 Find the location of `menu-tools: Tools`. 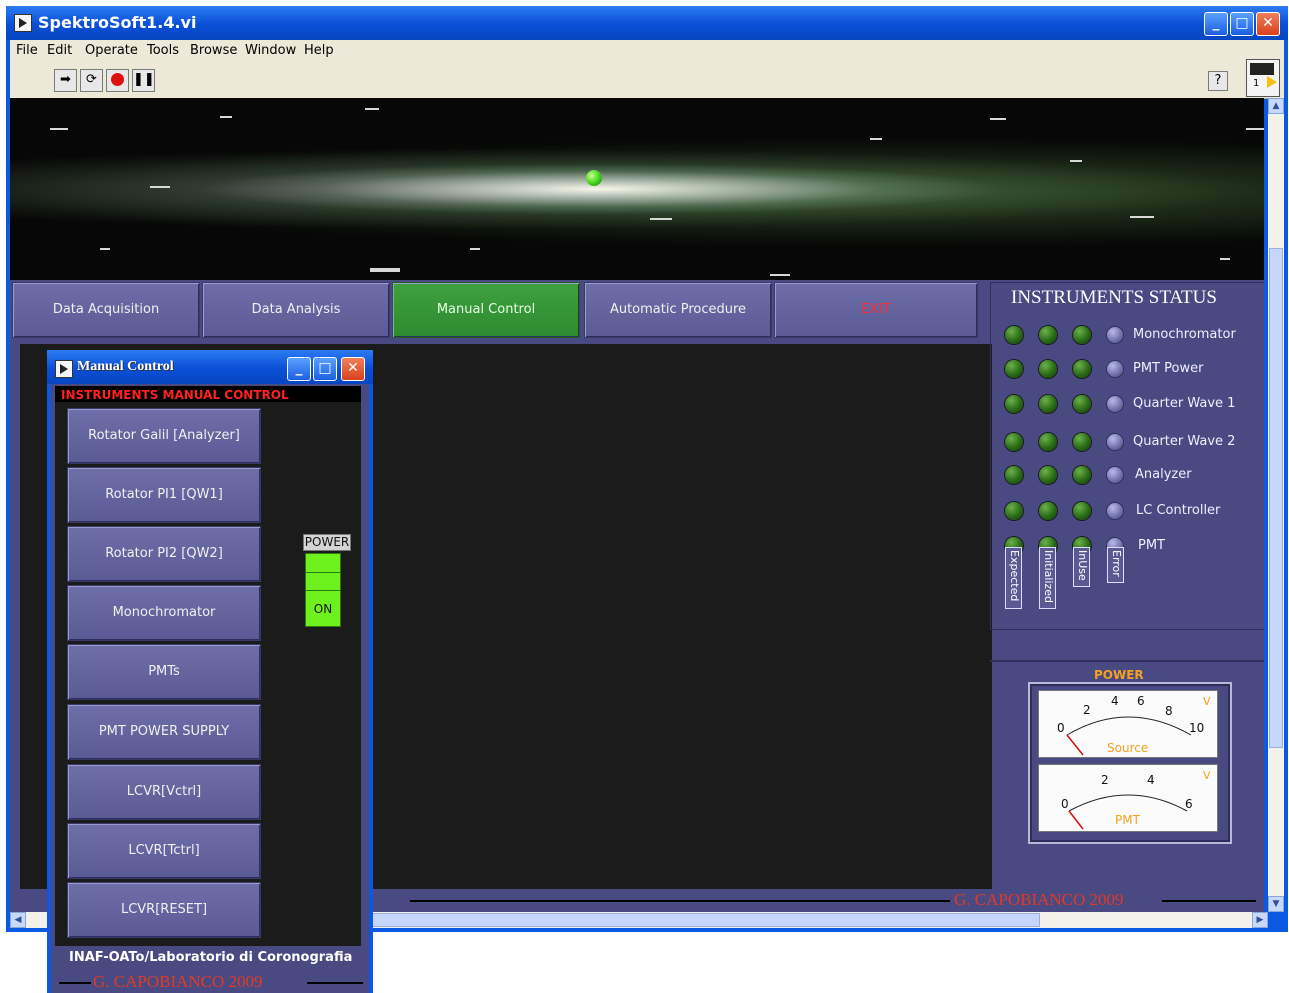

menu-tools: Tools is located at coordinates (163, 50).